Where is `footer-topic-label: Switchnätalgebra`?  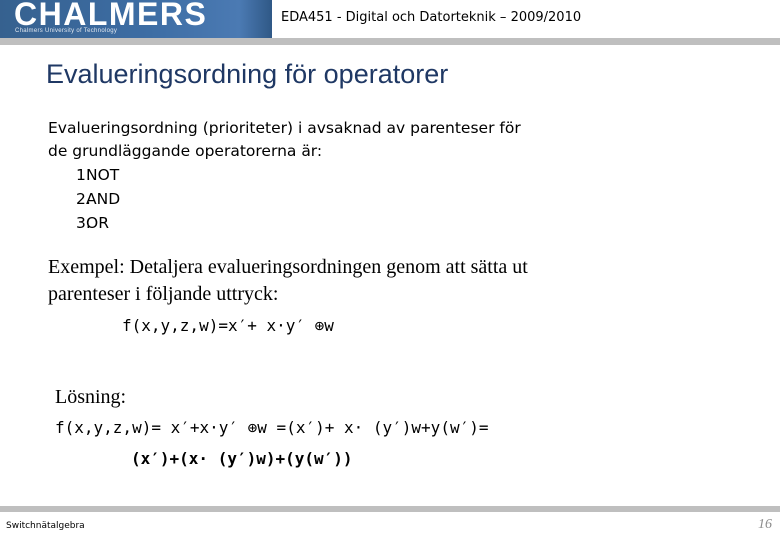
footer-topic-label: Switchnätalgebra is located at coordinates (45, 526).